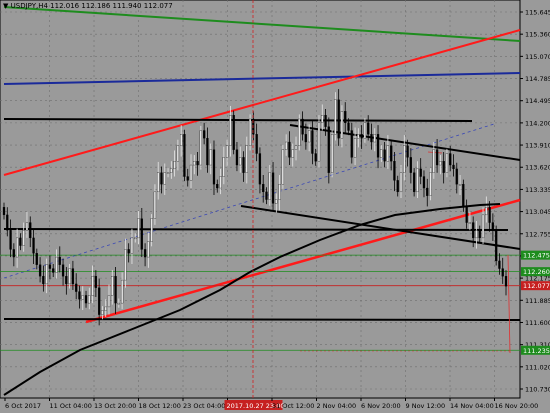 This screenshot has width=550, height=413. Describe the element at coordinates (256, 229) in the screenshot. I see `black-horizontal-mid` at that location.